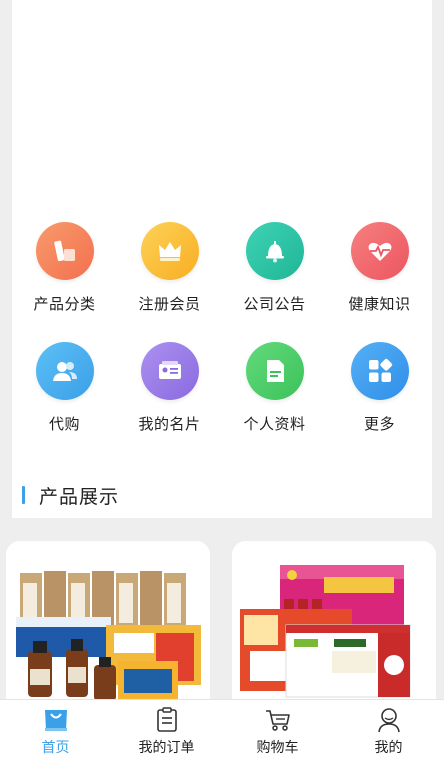  What do you see at coordinates (169, 402) in the screenshot?
I see `grid-item-my-card: 我的名片` at bounding box center [169, 402].